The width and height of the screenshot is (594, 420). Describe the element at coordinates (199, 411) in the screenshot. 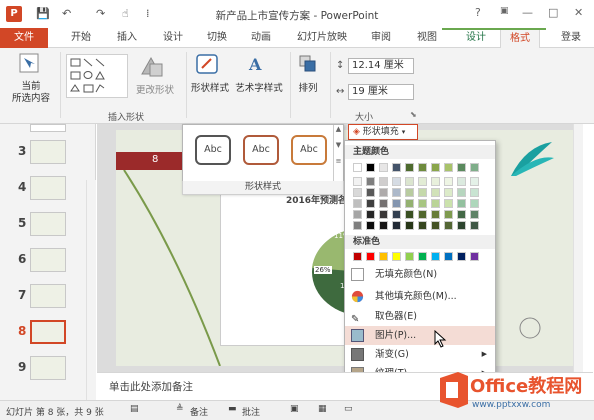

I see `notes-status-button: 备注` at that location.